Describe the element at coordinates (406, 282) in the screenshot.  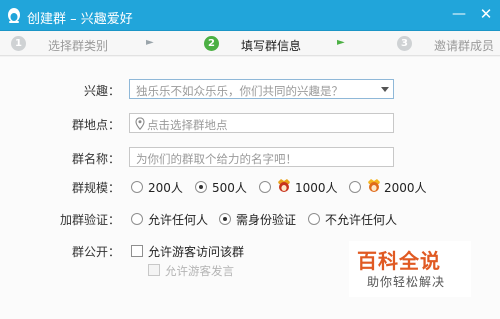
I see `watermark-subtitle: 助你轻松解决` at that location.